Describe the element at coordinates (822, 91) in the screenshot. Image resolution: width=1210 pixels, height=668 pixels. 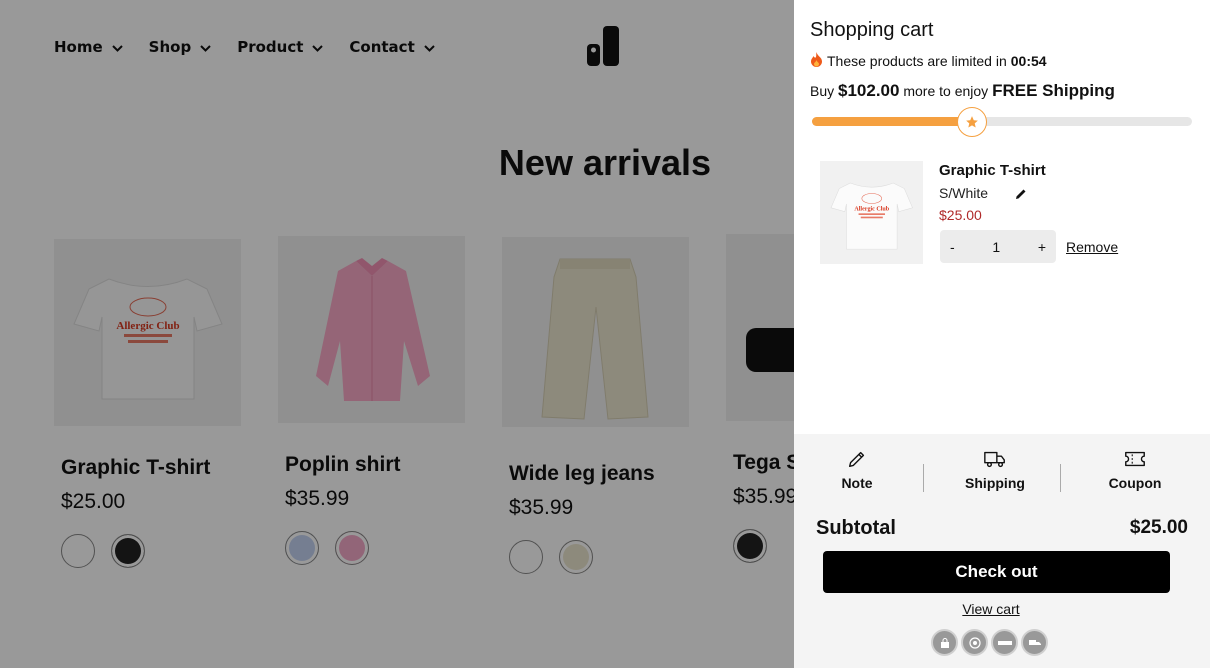
I see `buy-prefix: Buy` at that location.